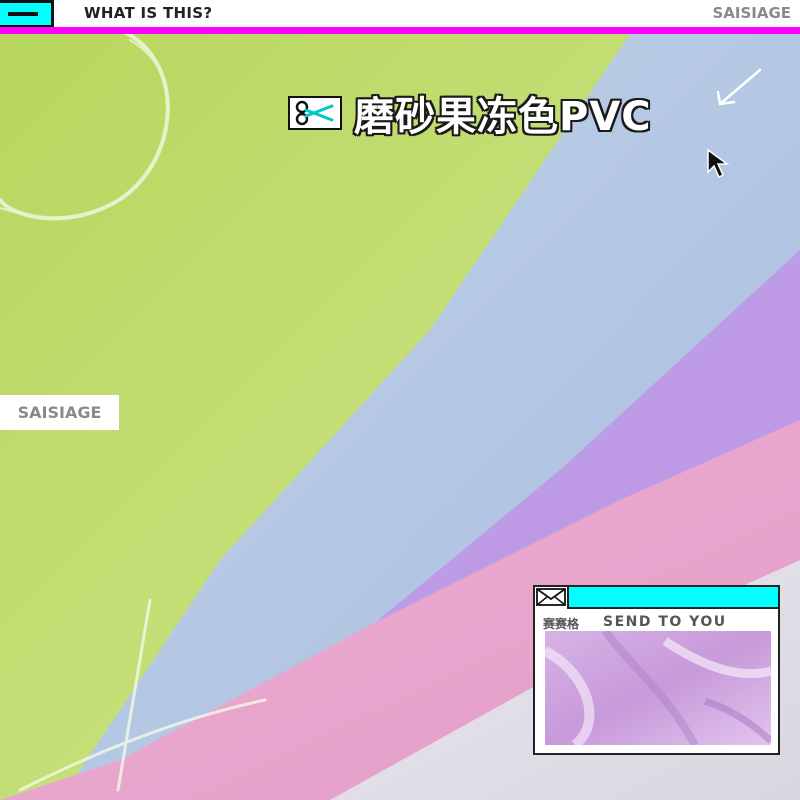  I want to click on envelope-icon, so click(552, 598).